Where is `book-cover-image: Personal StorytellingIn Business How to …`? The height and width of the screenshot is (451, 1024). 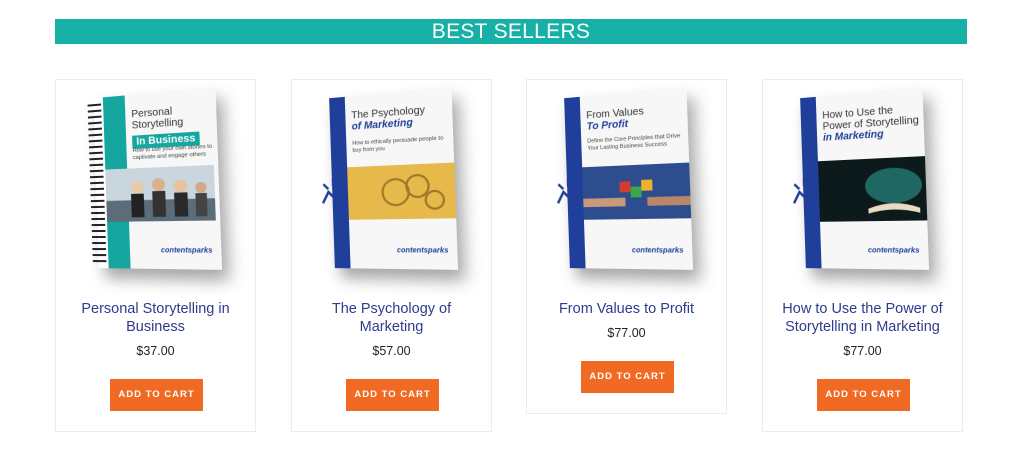
book-cover-image: Personal StorytellingIn Business How to … is located at coordinates (155, 178).